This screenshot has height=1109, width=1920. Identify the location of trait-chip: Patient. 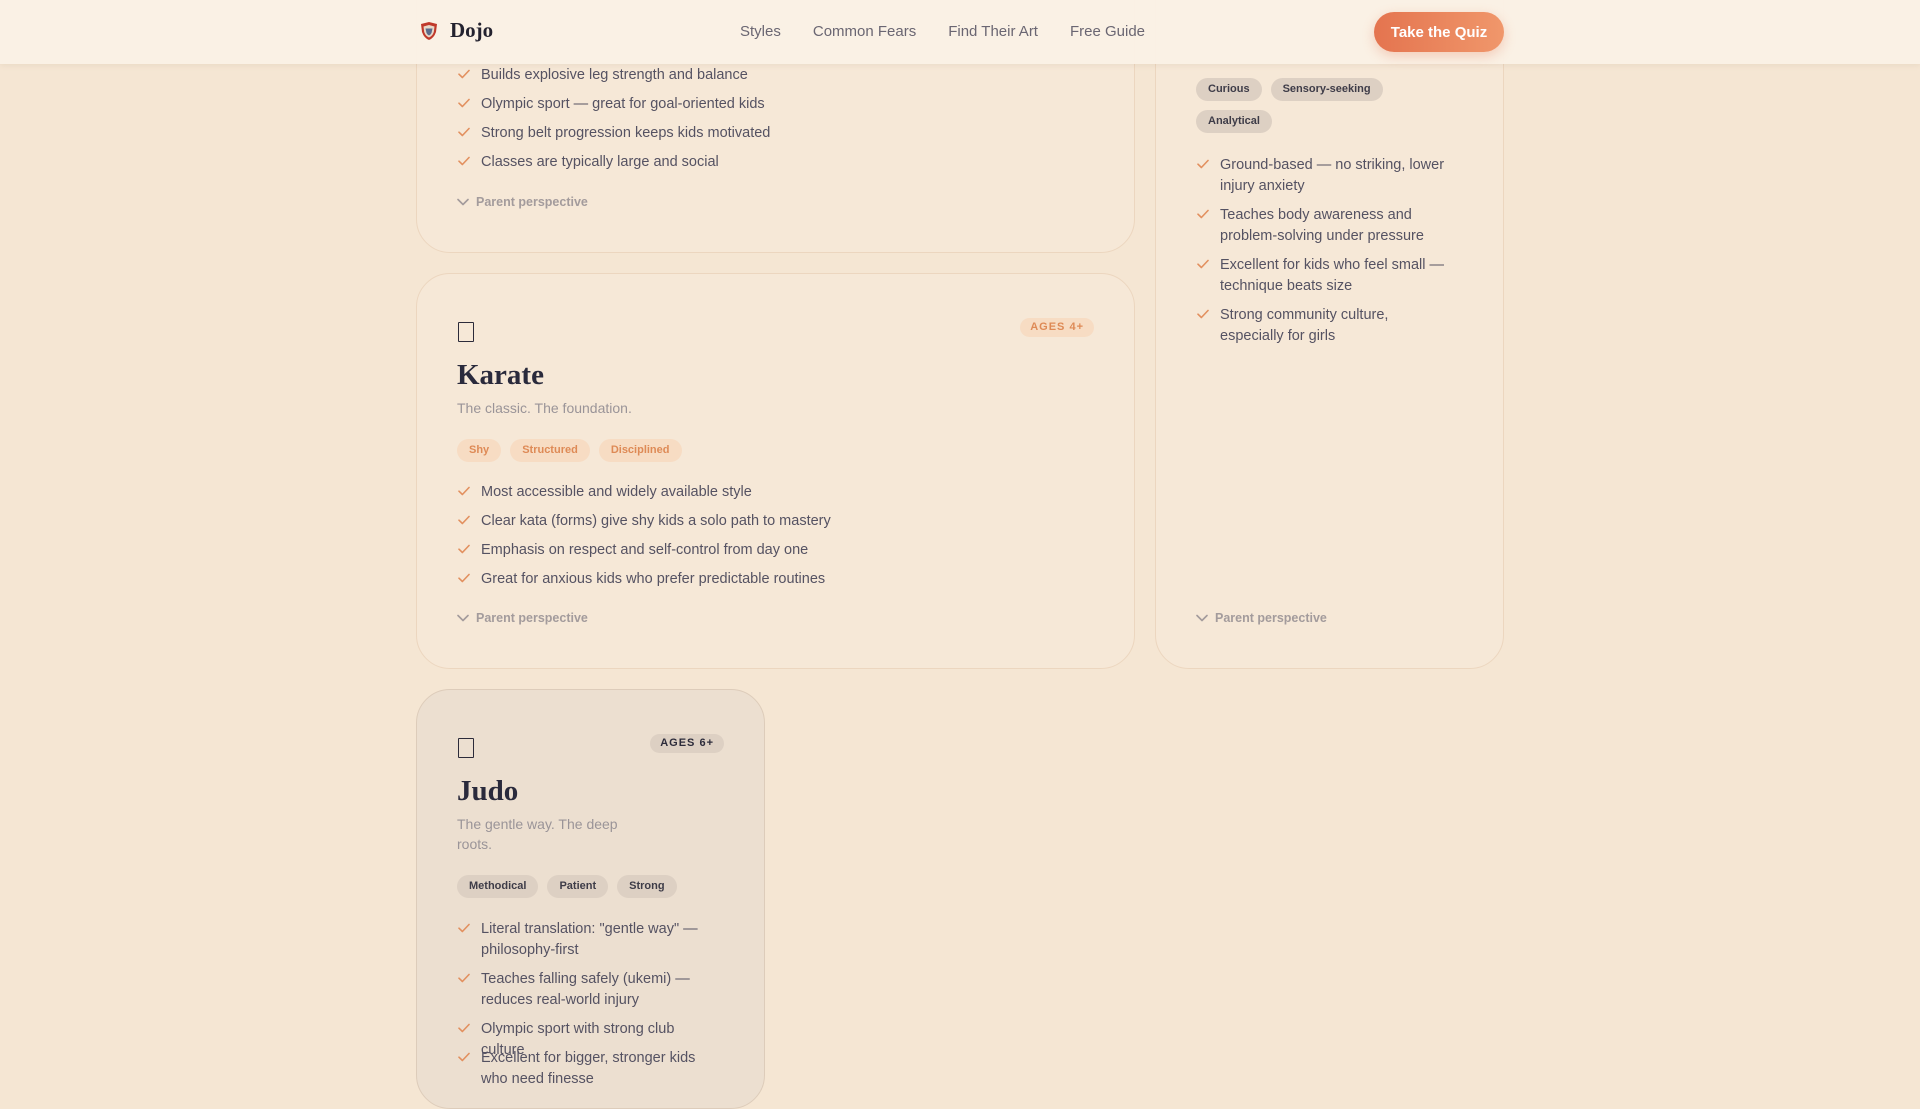
(578, 886).